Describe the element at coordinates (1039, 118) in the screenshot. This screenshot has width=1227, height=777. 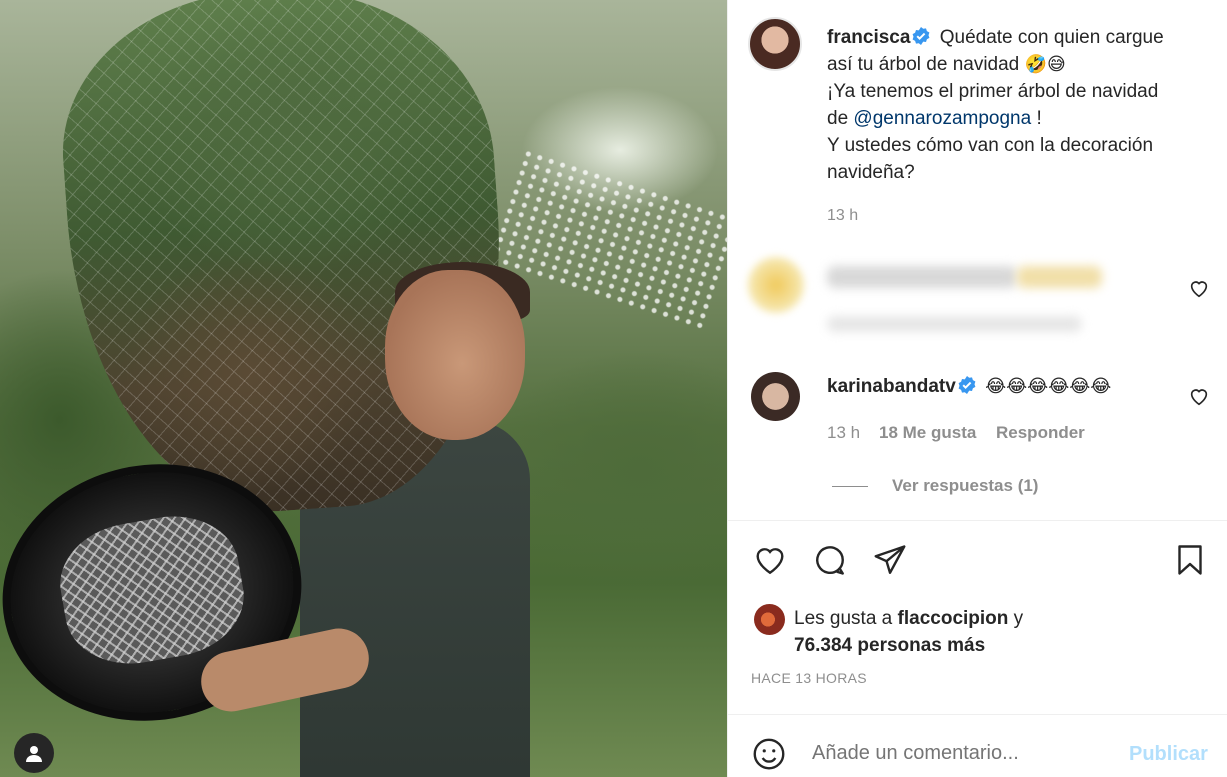
I see `caption-line-4-suffix: !` at that location.